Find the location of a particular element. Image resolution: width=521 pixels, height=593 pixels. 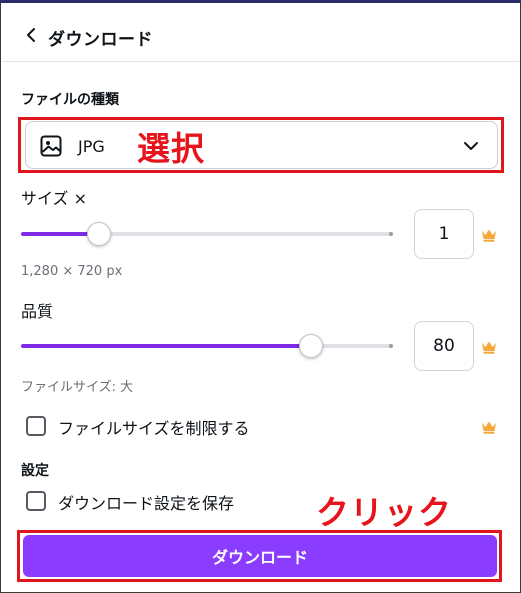

limit-file-size-label: ファイルサイズを制限する is located at coordinates (154, 427).